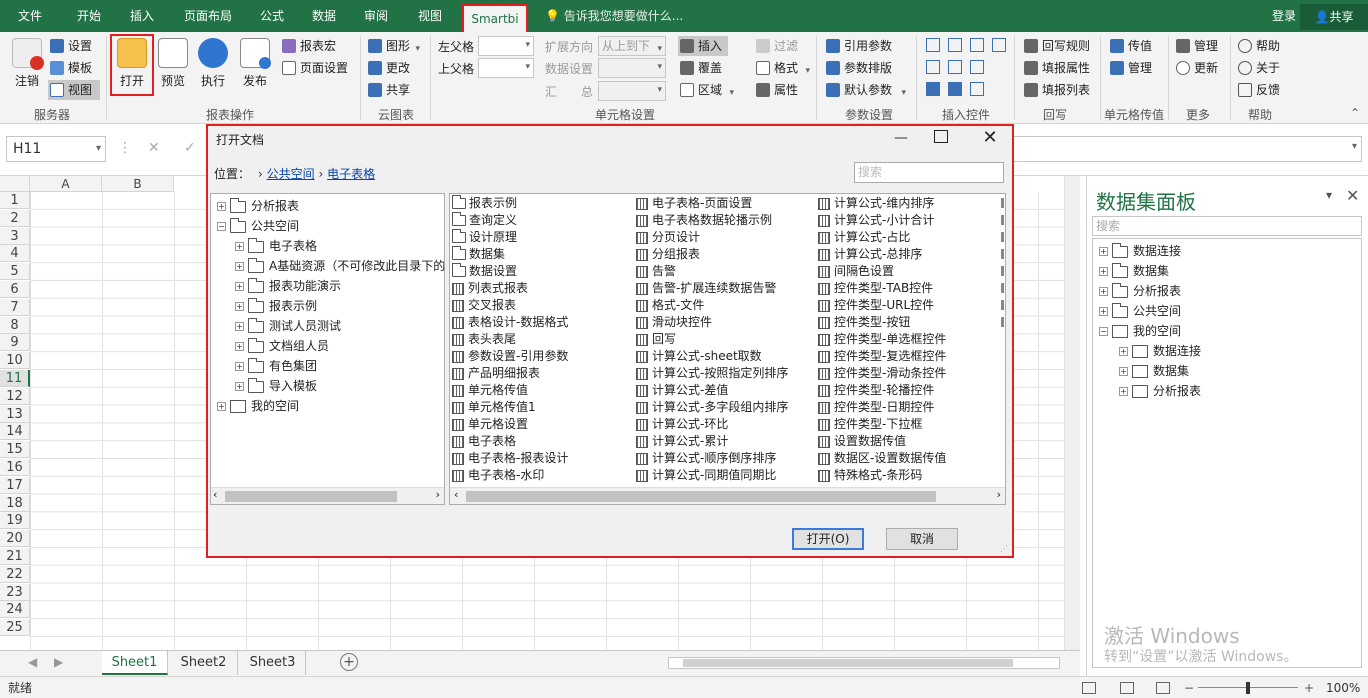  I want to click on tree-node: − 公共空间, so click(258, 226).